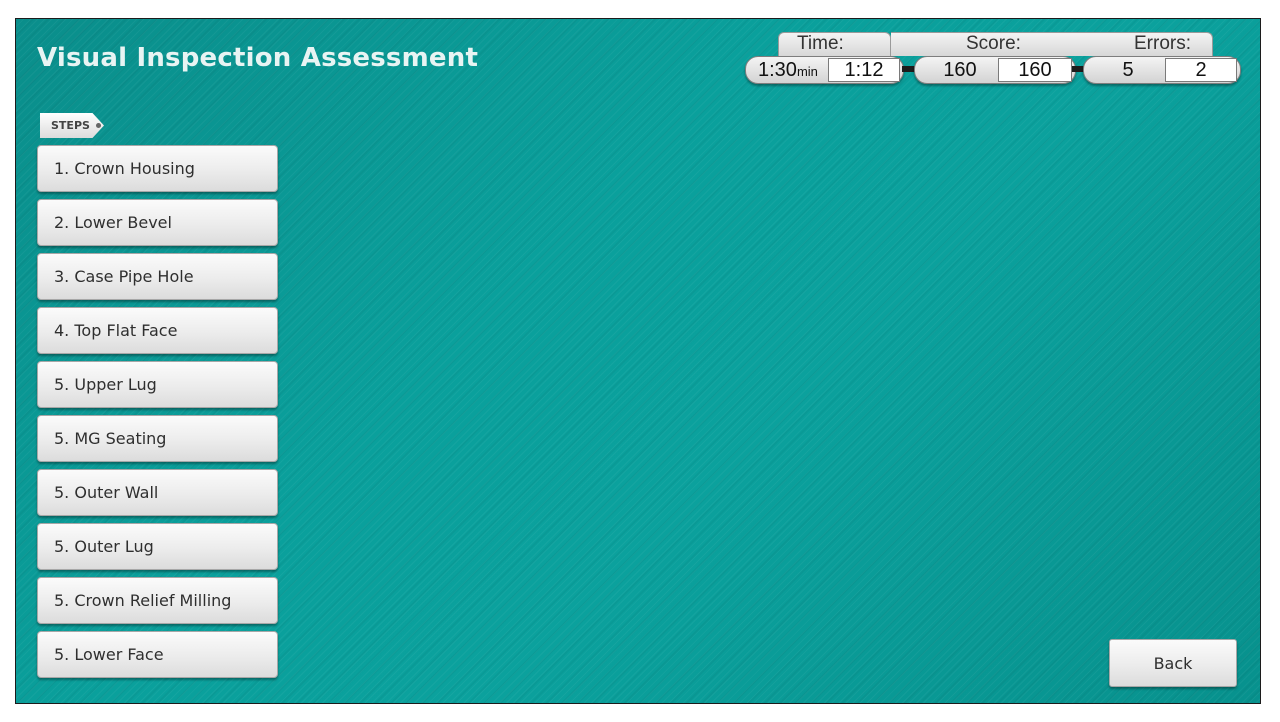 This screenshot has width=1280, height=722. I want to click on score-max: 160, so click(960, 70).